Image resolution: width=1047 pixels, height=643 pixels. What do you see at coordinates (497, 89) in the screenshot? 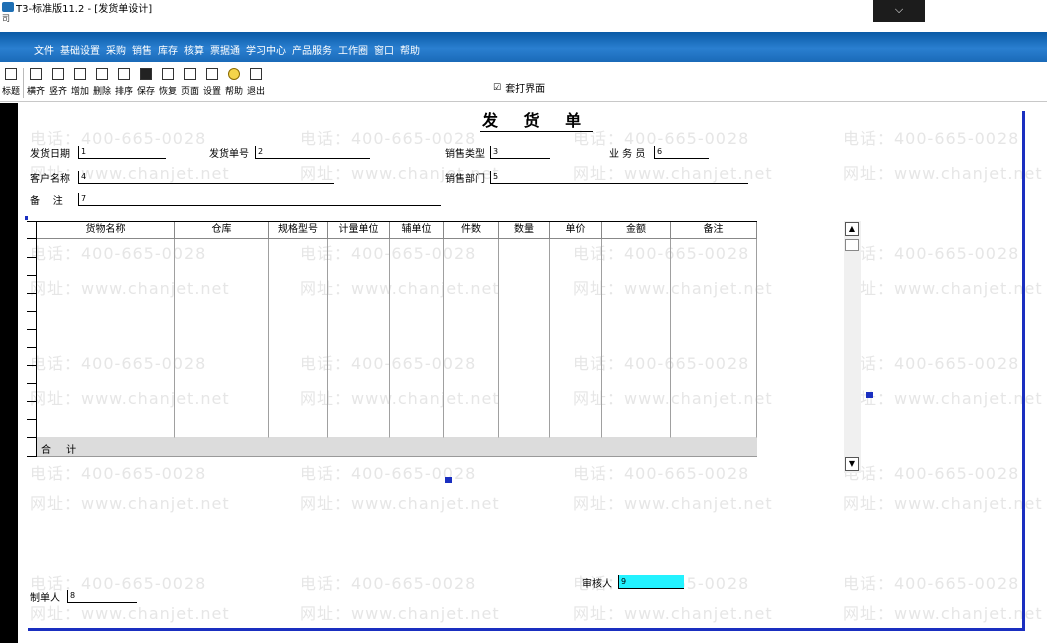
I see `print-template-checkbox: ☑` at bounding box center [497, 89].